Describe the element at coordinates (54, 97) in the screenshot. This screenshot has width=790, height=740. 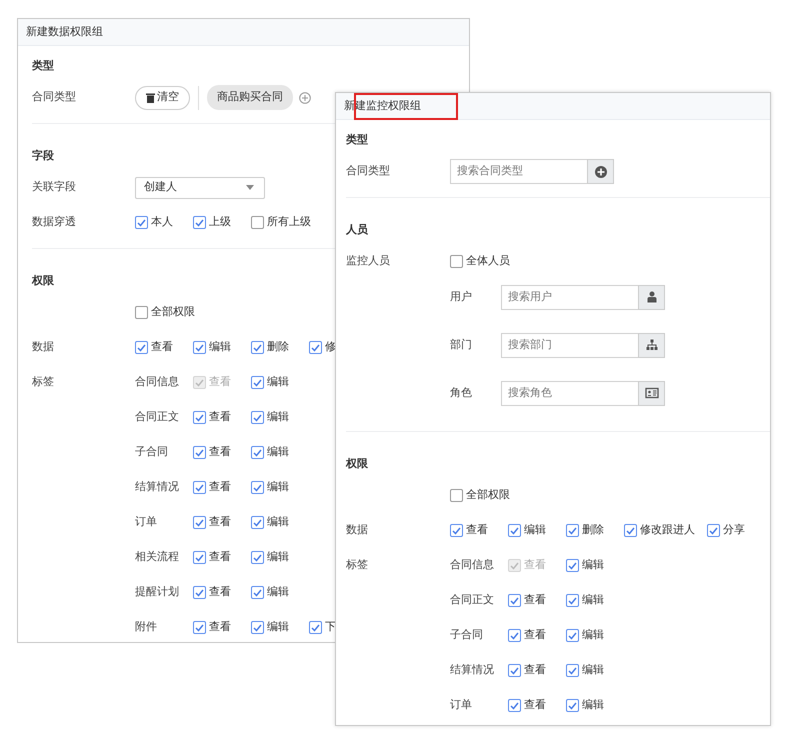
I see `field-label: 合同类型` at that location.